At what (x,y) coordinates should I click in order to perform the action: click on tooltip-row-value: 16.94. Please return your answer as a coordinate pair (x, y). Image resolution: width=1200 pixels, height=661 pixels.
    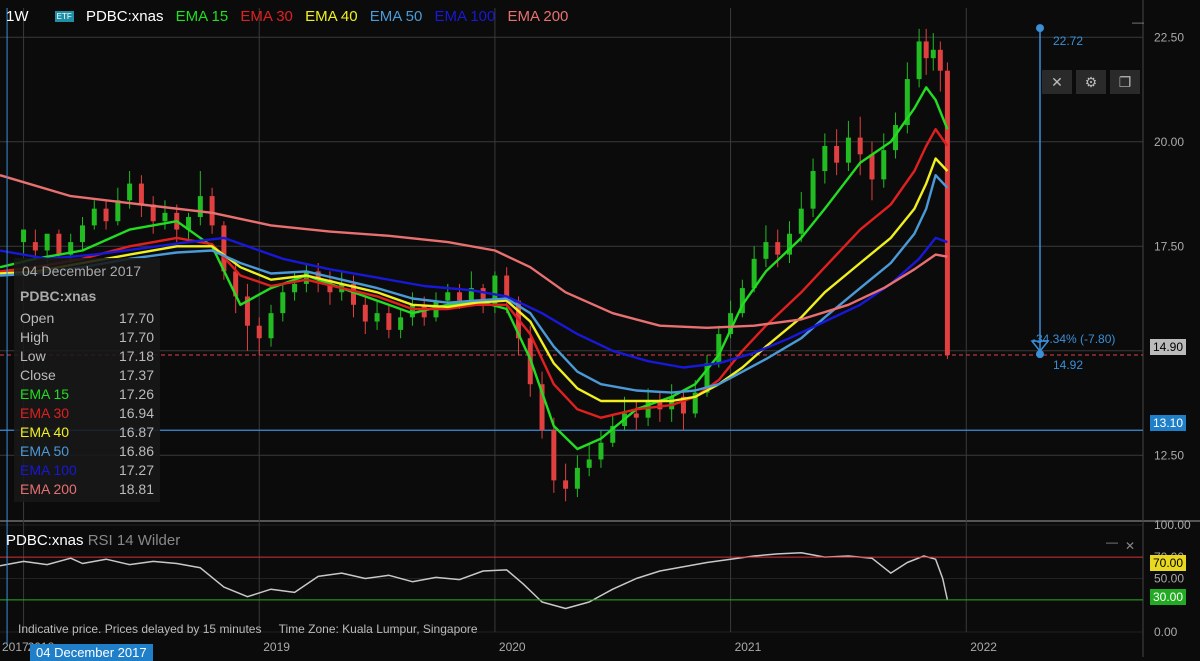
    Looking at the image, I should click on (136, 413).